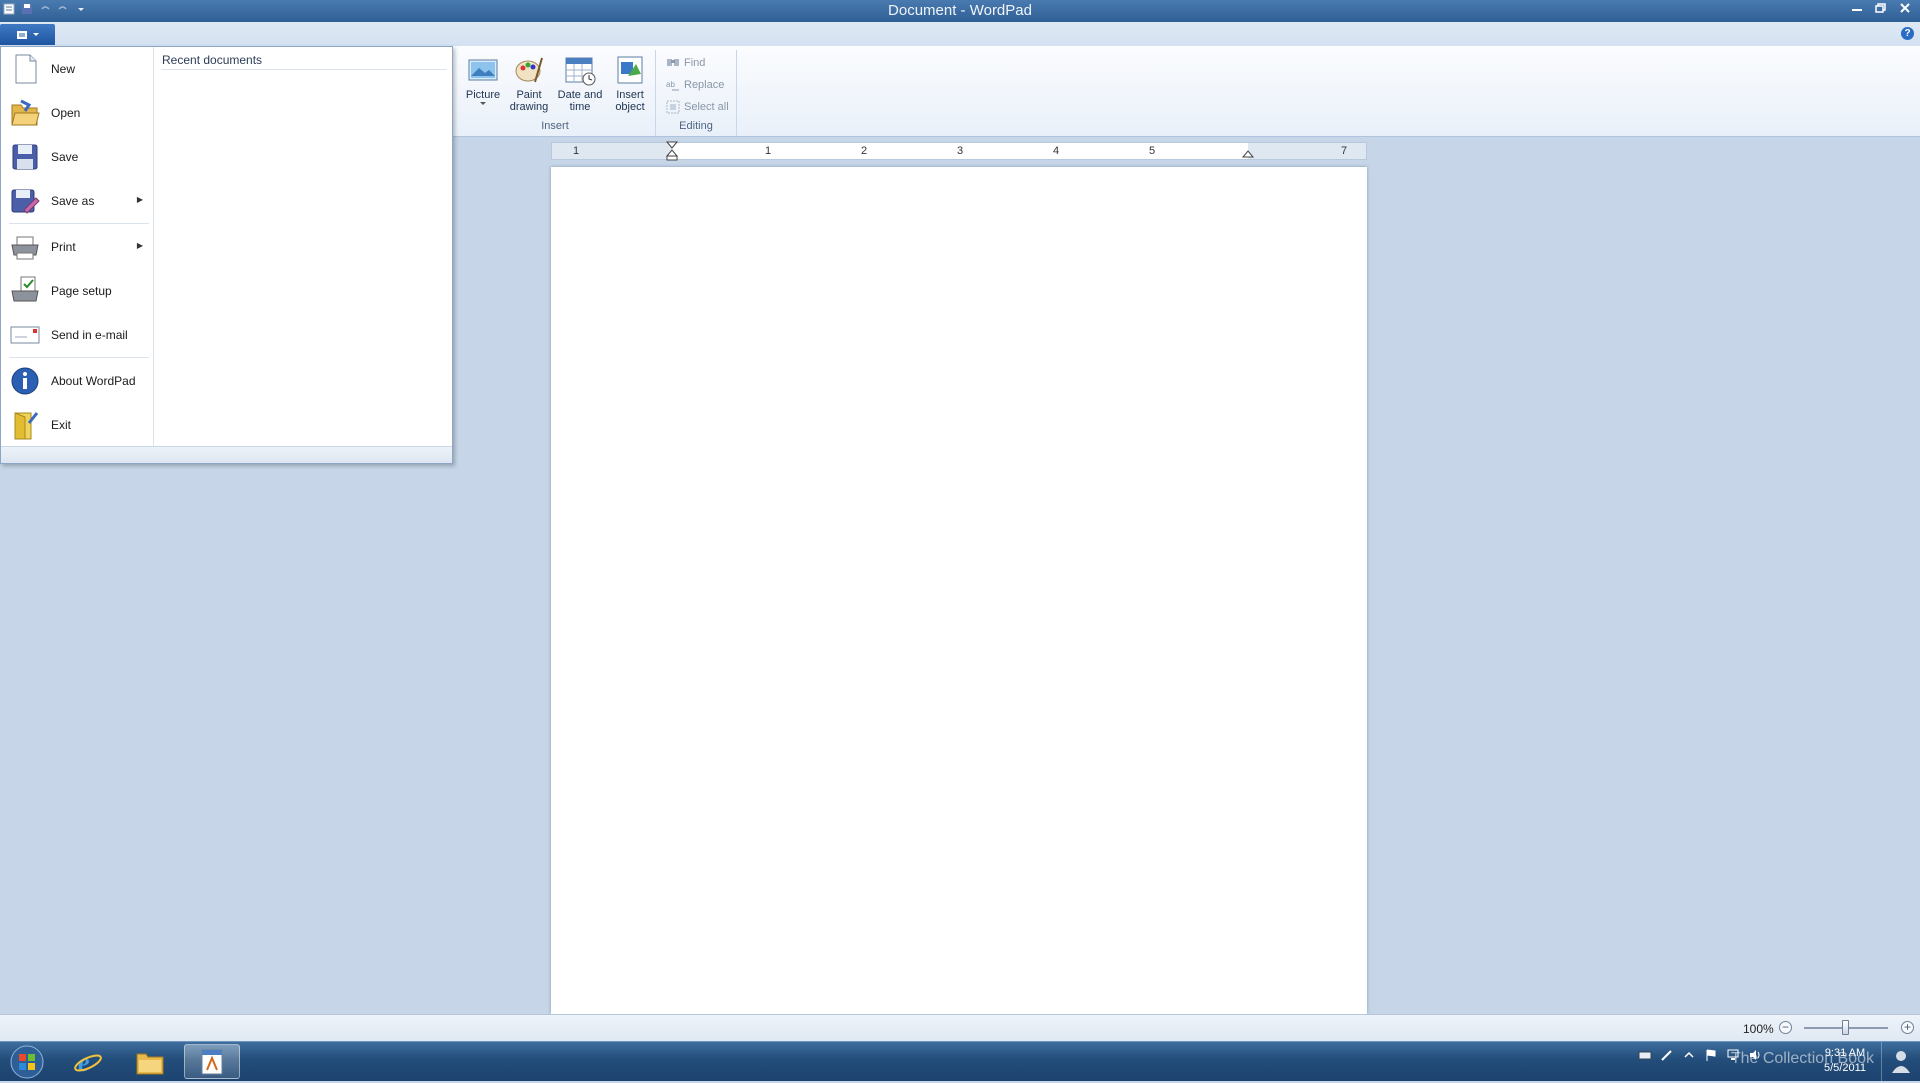  Describe the element at coordinates (89, 335) in the screenshot. I see `menu-item-label: Send in e-mail` at that location.